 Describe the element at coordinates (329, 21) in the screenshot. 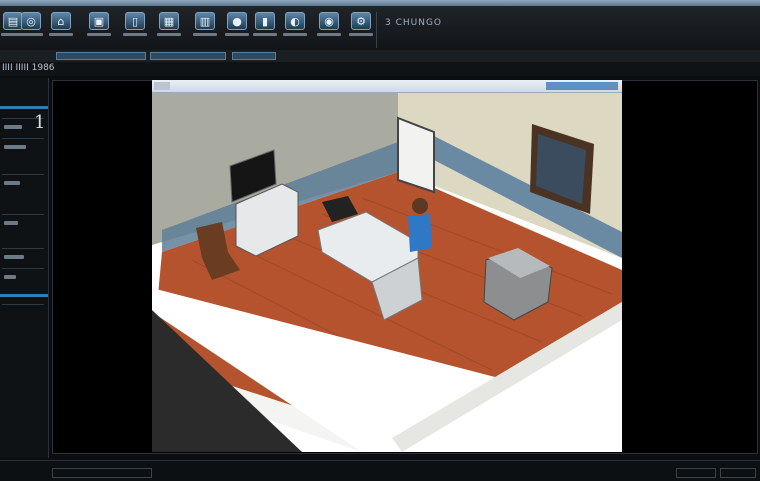

I see `render-icon: ◉` at that location.